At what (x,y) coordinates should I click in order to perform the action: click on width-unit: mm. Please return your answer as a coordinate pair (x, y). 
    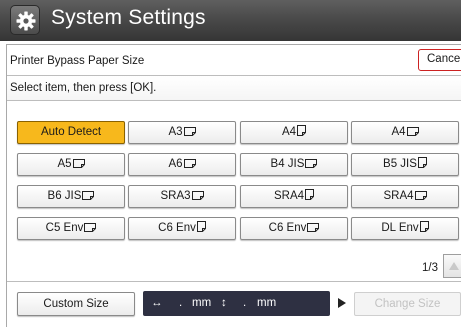
    Looking at the image, I should click on (202, 303).